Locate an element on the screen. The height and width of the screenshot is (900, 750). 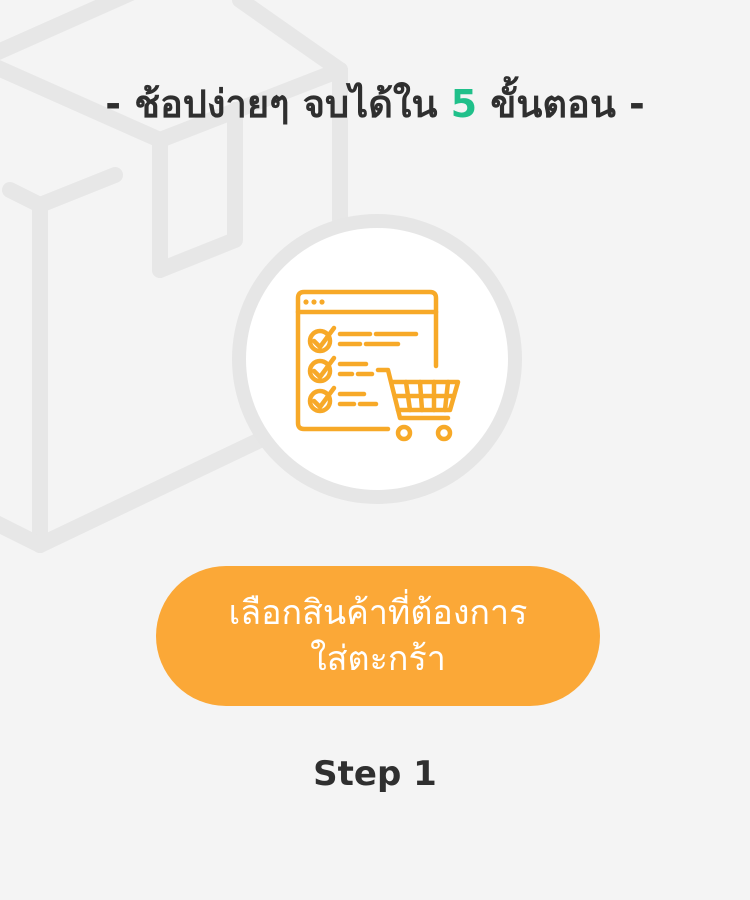
button-label-line1: เลือกสินค้าที่ต้องการ is located at coordinates (378, 613).